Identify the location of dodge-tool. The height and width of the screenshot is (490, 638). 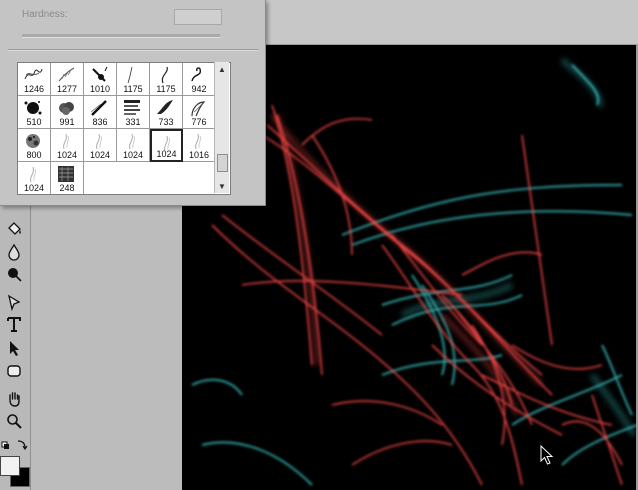
(14, 274).